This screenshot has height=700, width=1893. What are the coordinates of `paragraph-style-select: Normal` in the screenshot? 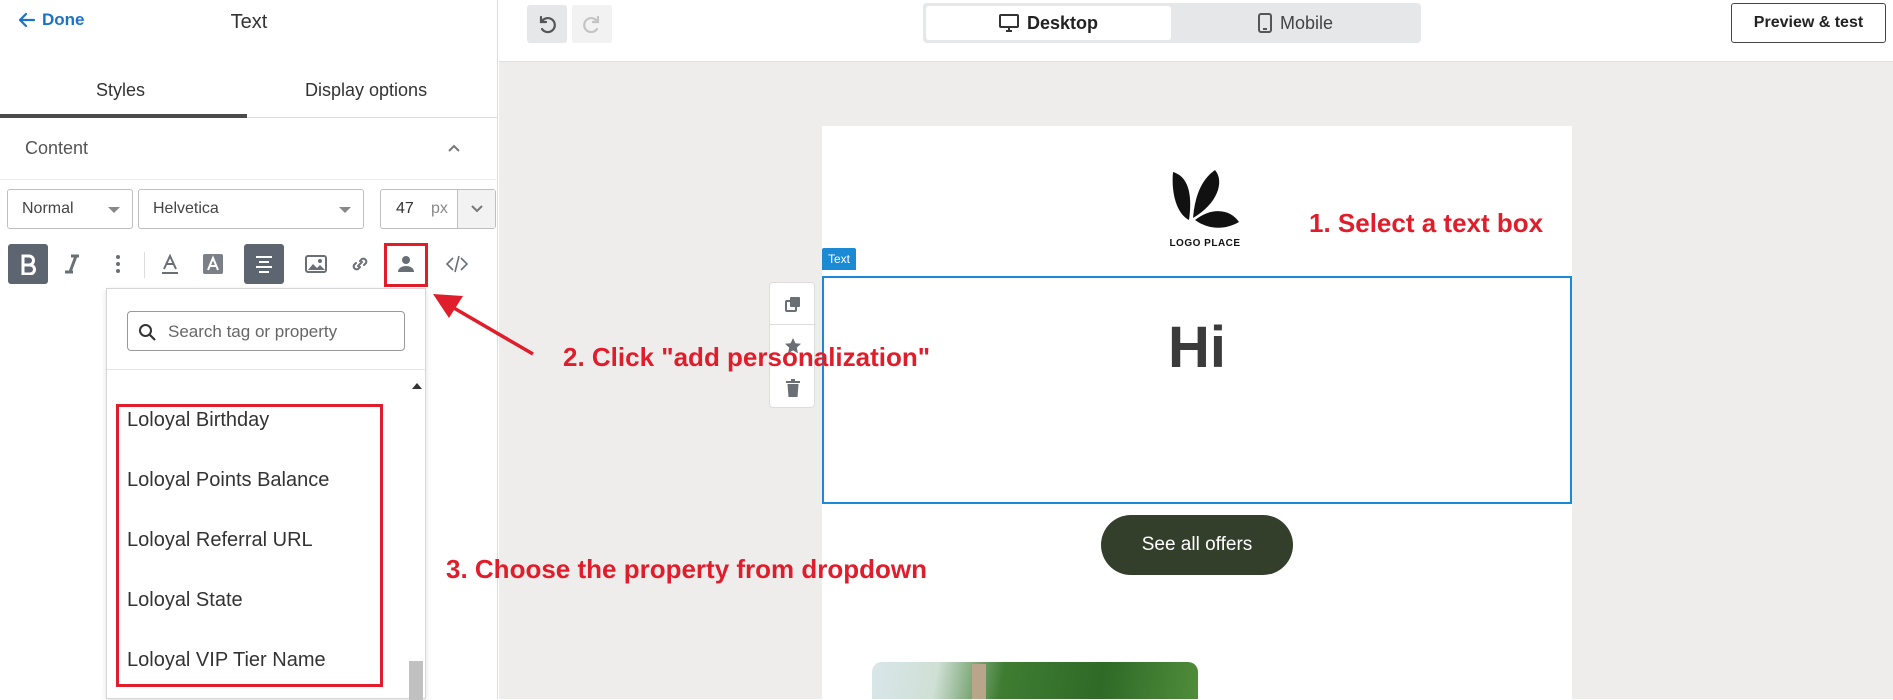 It's located at (70, 209).